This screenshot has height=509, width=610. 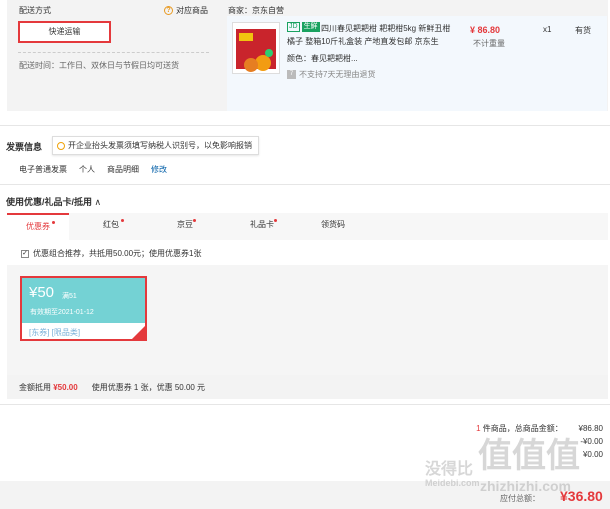 I want to click on shipping-help-label: 对应商品, so click(x=192, y=10).